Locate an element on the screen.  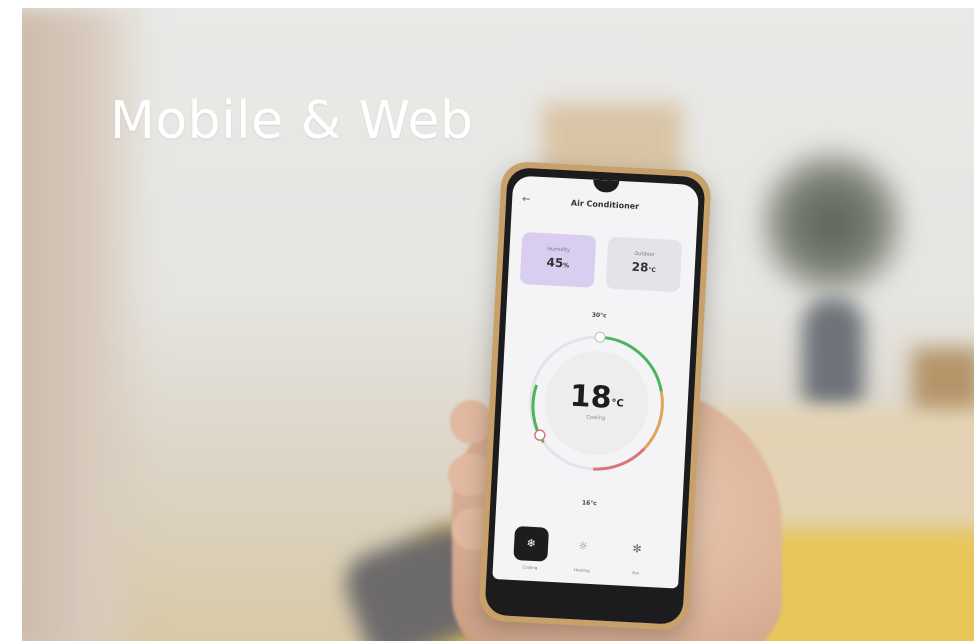
fan-mode-label: Fan is located at coordinates (636, 573).